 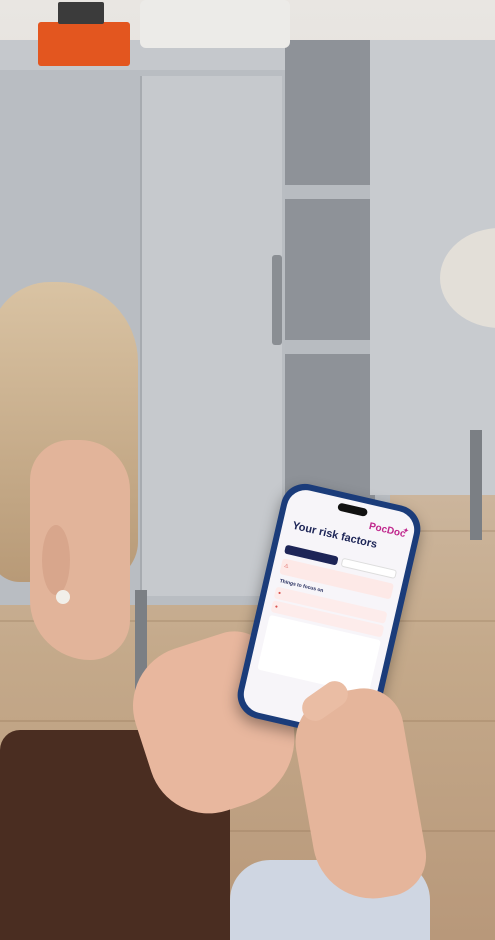 What do you see at coordinates (330, 275) in the screenshot?
I see `cabinet-shelving` at bounding box center [330, 275].